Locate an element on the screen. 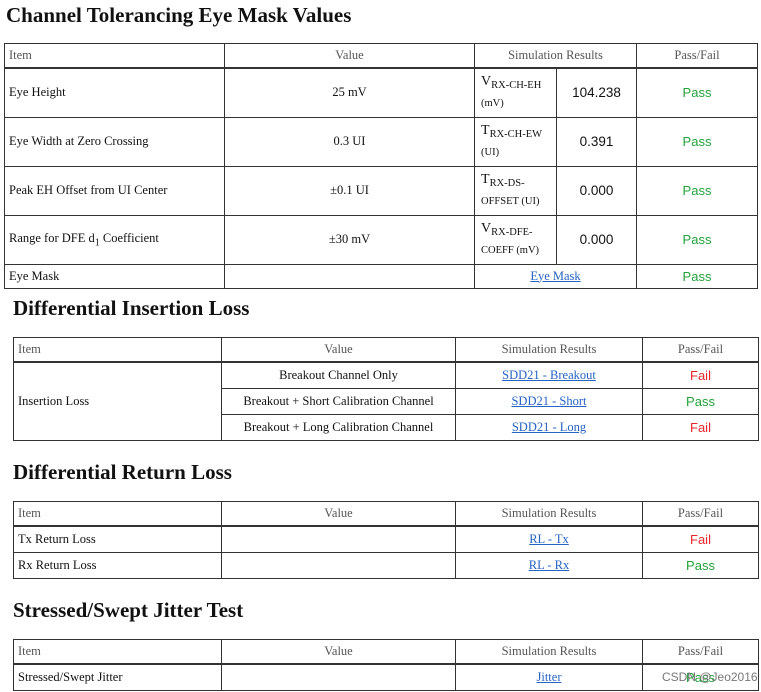 Image resolution: width=761 pixels, height=692 pixels. item-cell: Eye Height is located at coordinates (114, 92).